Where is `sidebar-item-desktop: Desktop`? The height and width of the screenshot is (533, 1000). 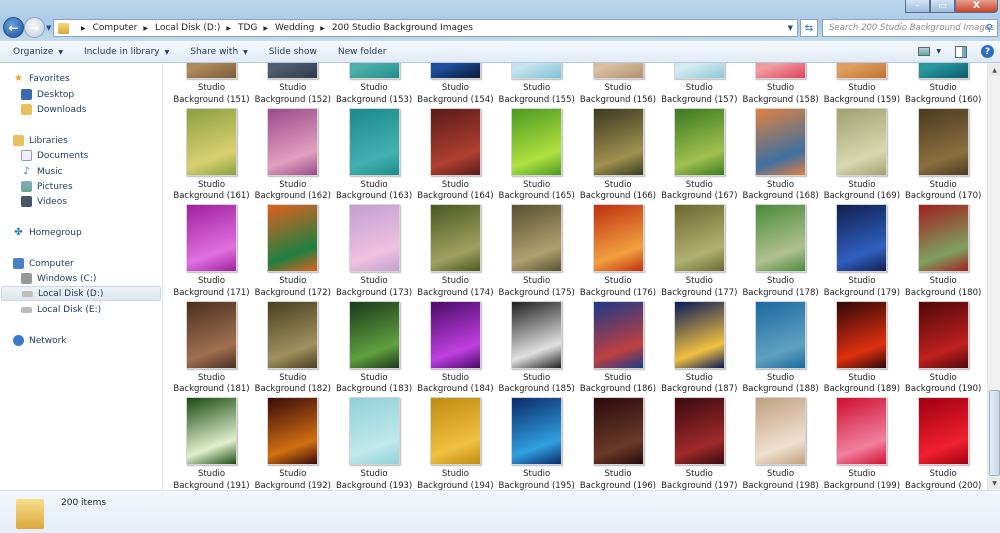 sidebar-item-desktop: Desktop is located at coordinates (47, 94).